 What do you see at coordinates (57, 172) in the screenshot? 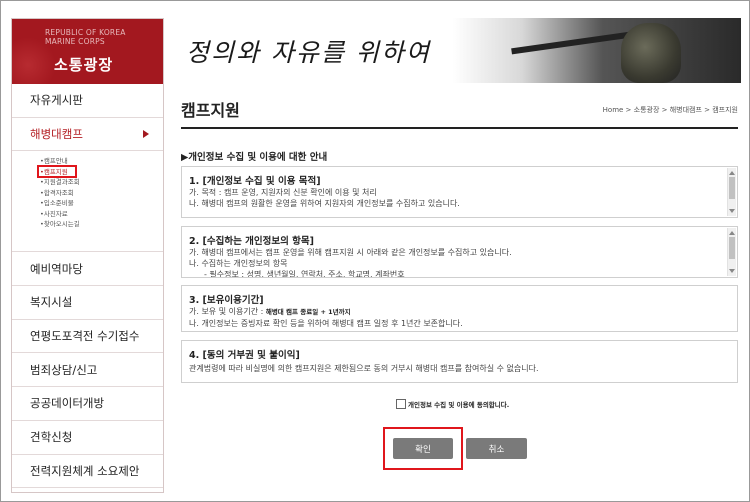
I see `highlight-box` at bounding box center [57, 172].